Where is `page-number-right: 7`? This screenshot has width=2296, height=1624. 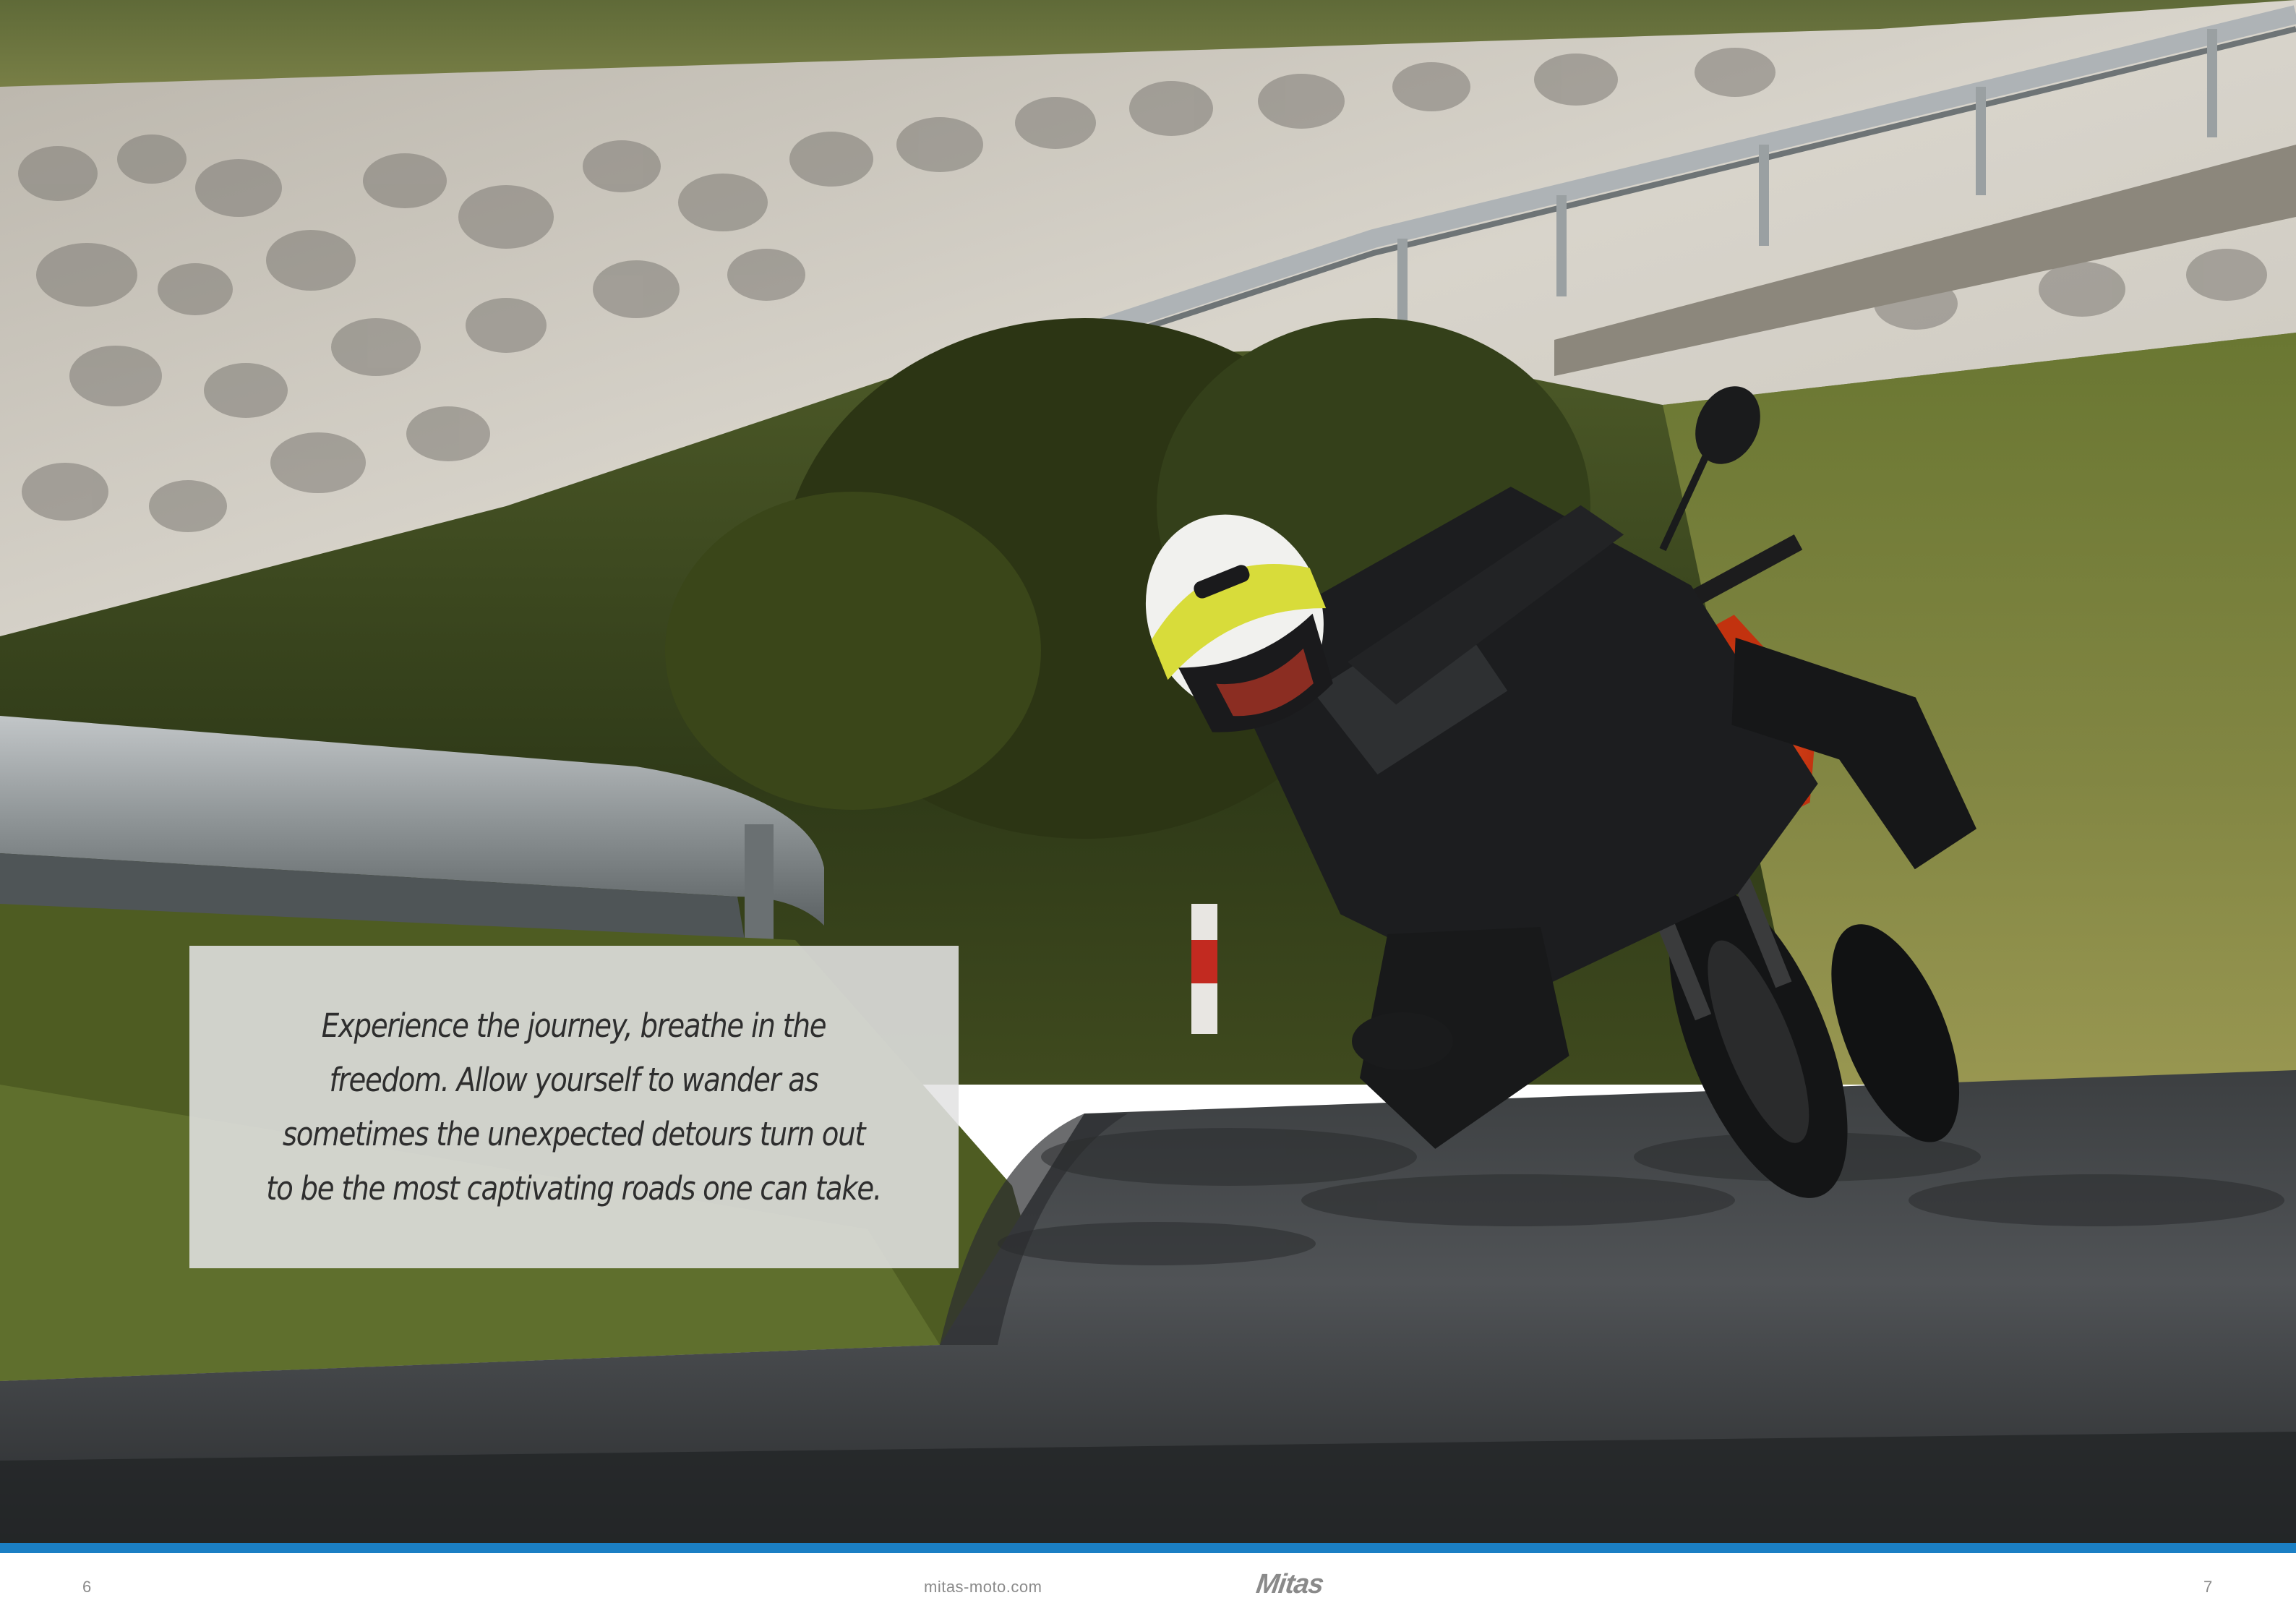
page-number-right: 7 is located at coordinates (2208, 1587).